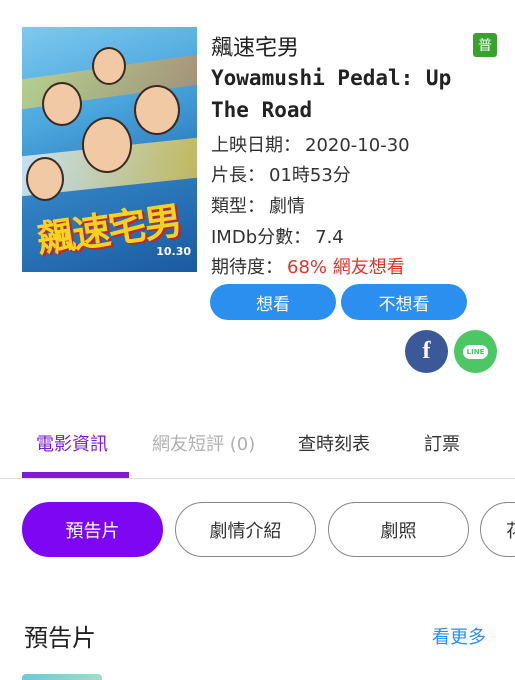 The image size is (515, 680). Describe the element at coordinates (331, 94) in the screenshot. I see `movie-title-en: Yowamushi Pedal: Up The Road` at that location.